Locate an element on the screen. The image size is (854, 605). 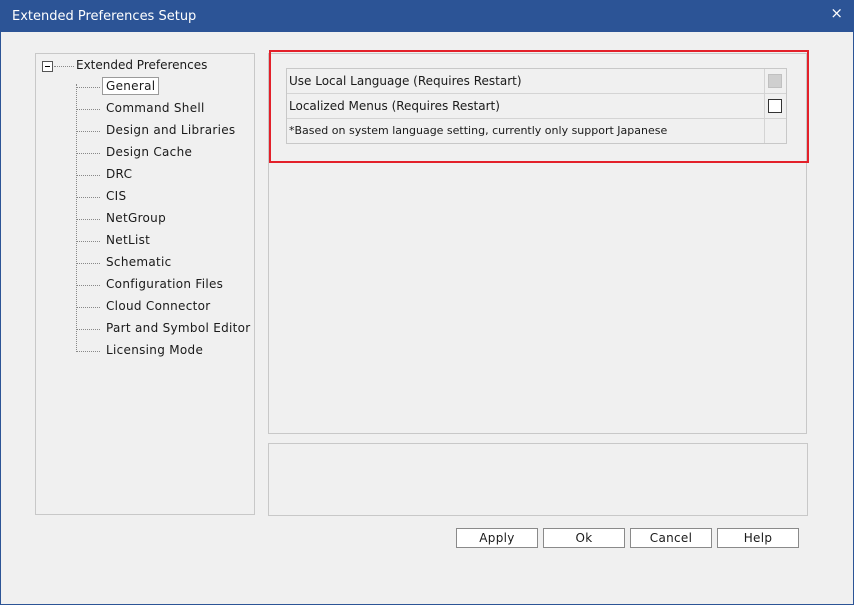
tree-item-cis: CIS is located at coordinates (165, 197).